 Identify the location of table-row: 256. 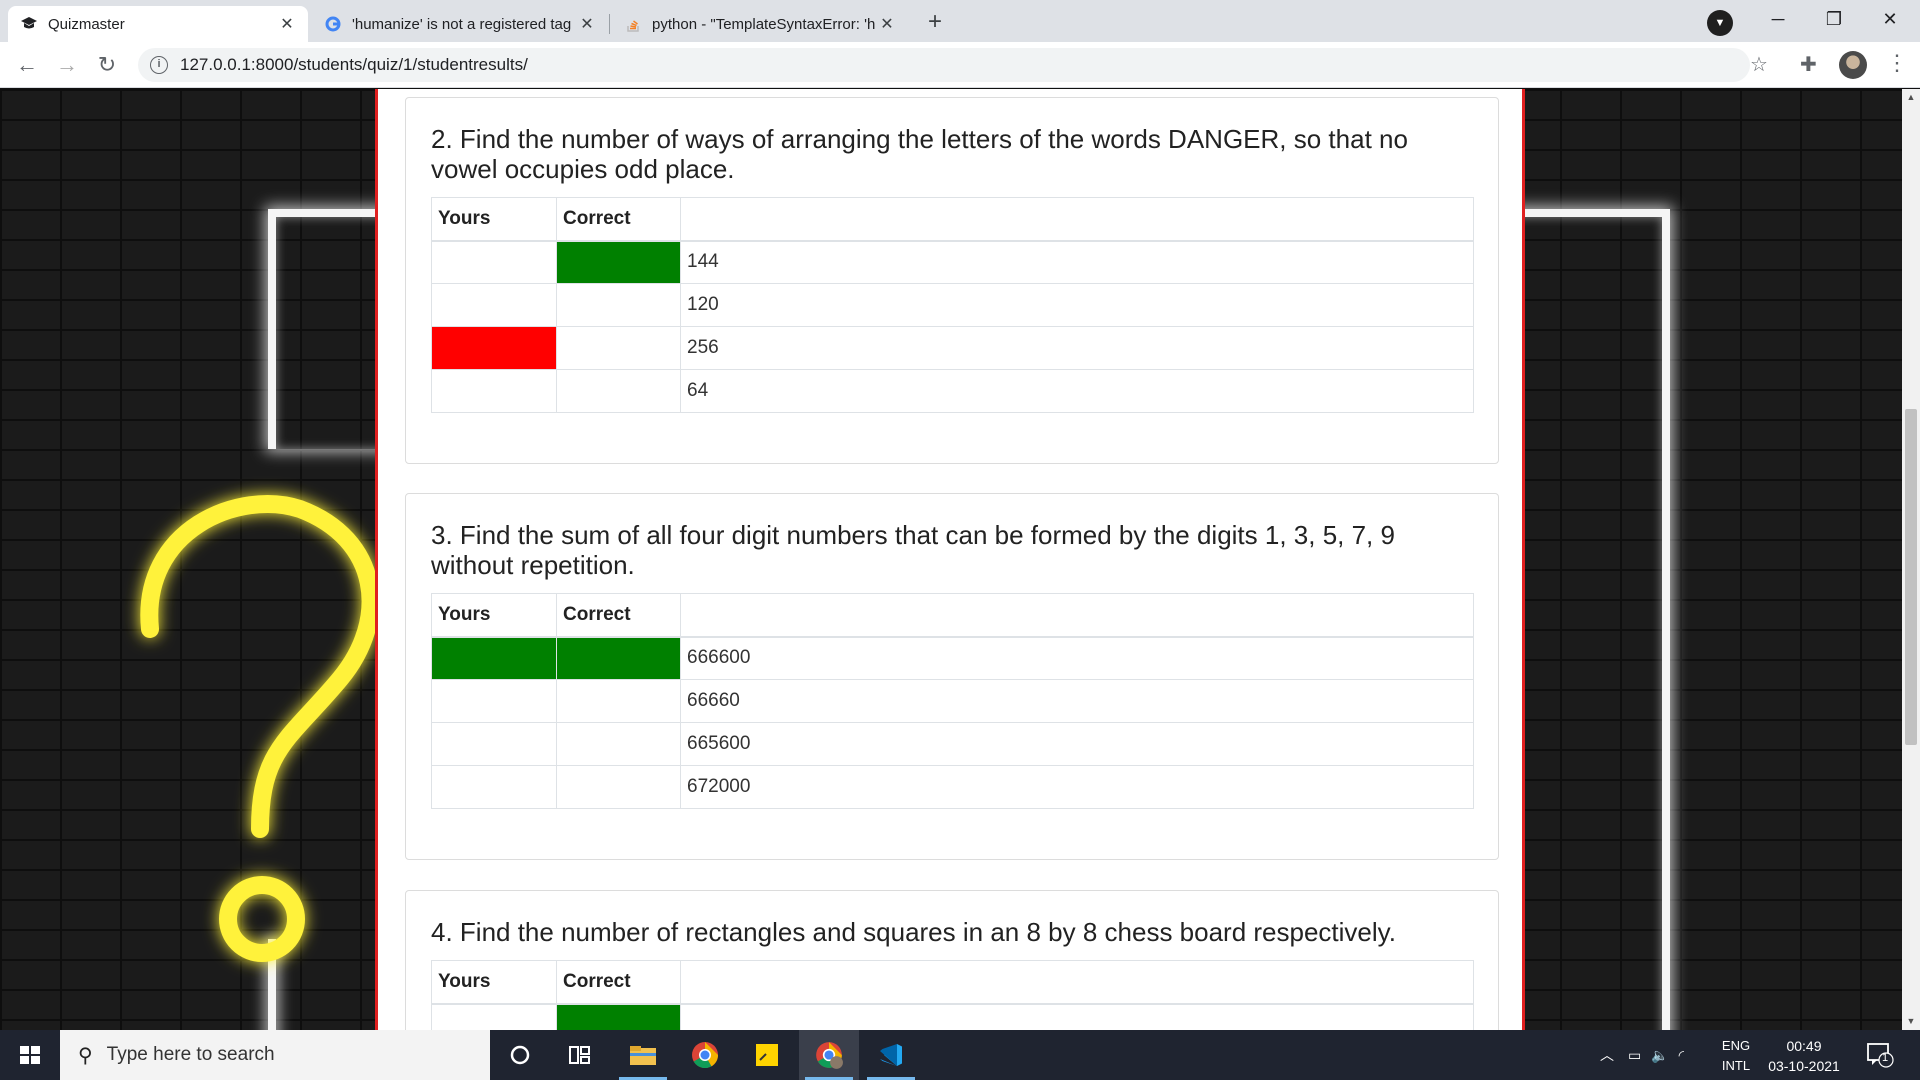
(952, 348).